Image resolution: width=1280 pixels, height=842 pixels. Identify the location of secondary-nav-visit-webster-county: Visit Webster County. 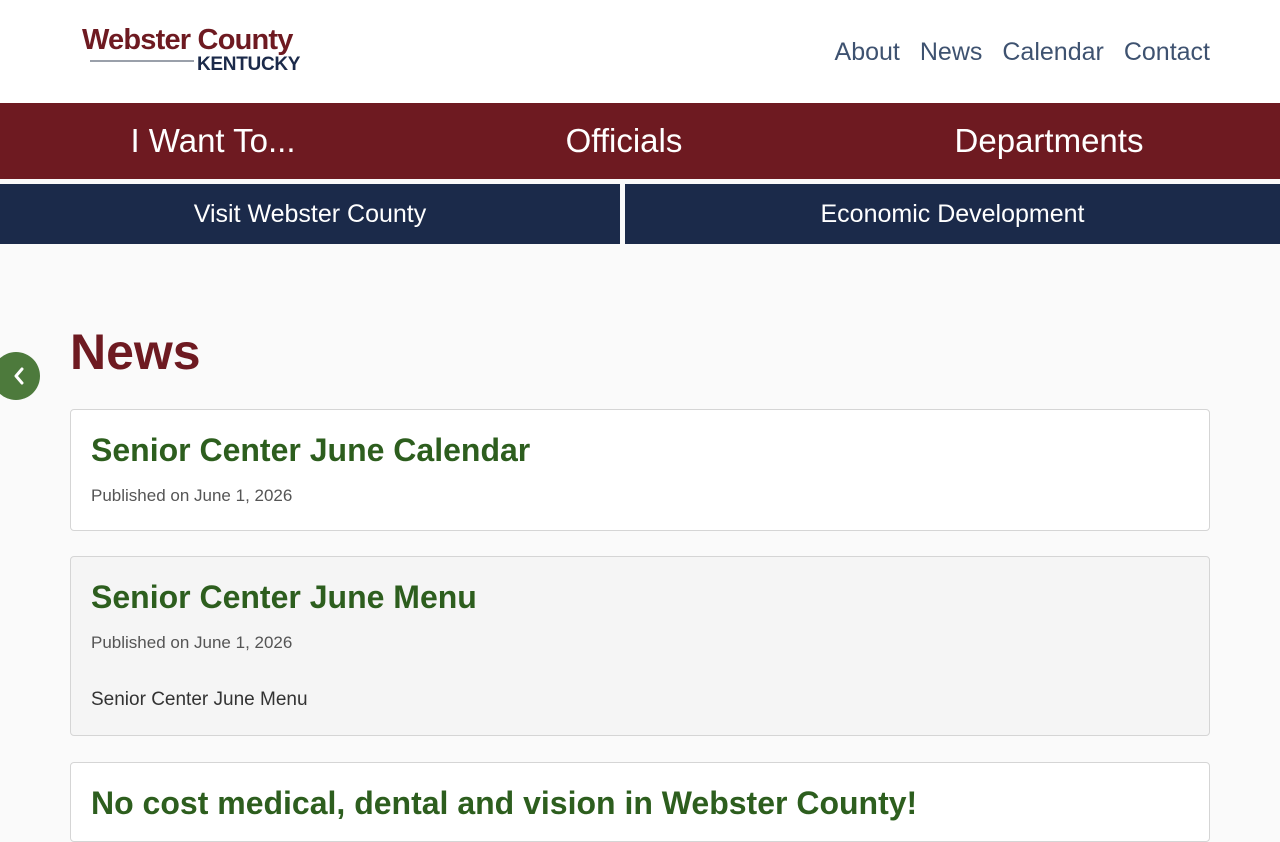
(310, 214).